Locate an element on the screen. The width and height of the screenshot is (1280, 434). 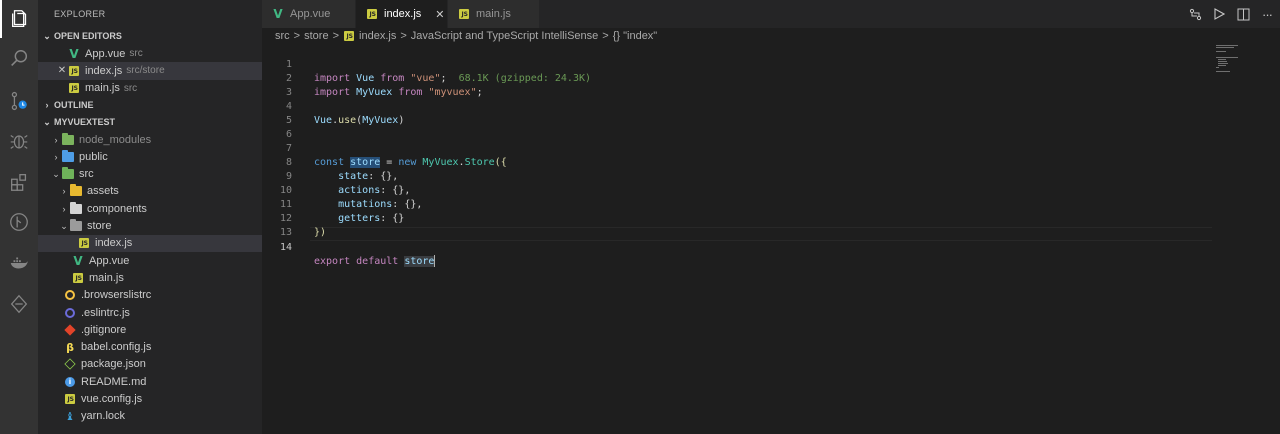
debug-icon is located at coordinates (19, 141).